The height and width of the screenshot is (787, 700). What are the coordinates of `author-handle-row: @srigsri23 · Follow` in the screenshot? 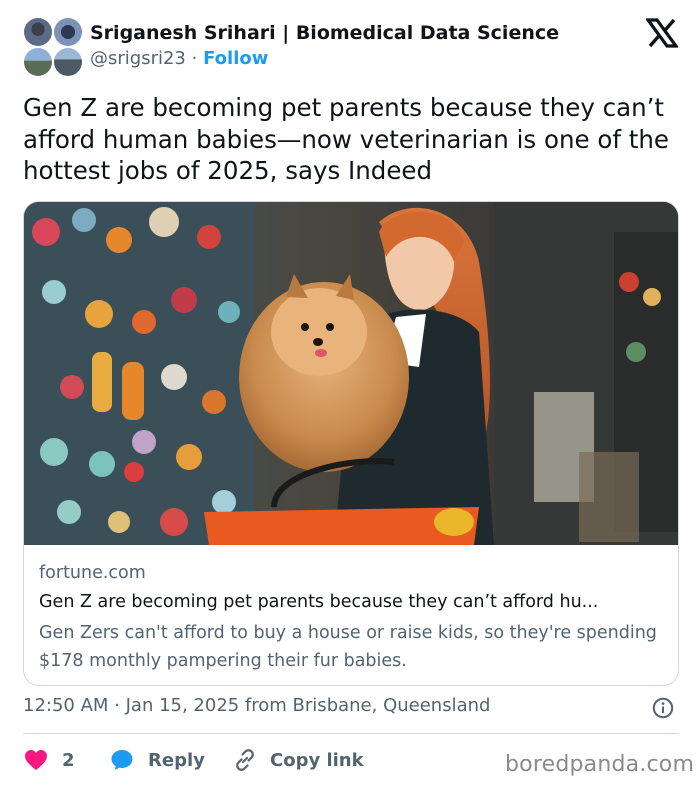 It's located at (179, 58).